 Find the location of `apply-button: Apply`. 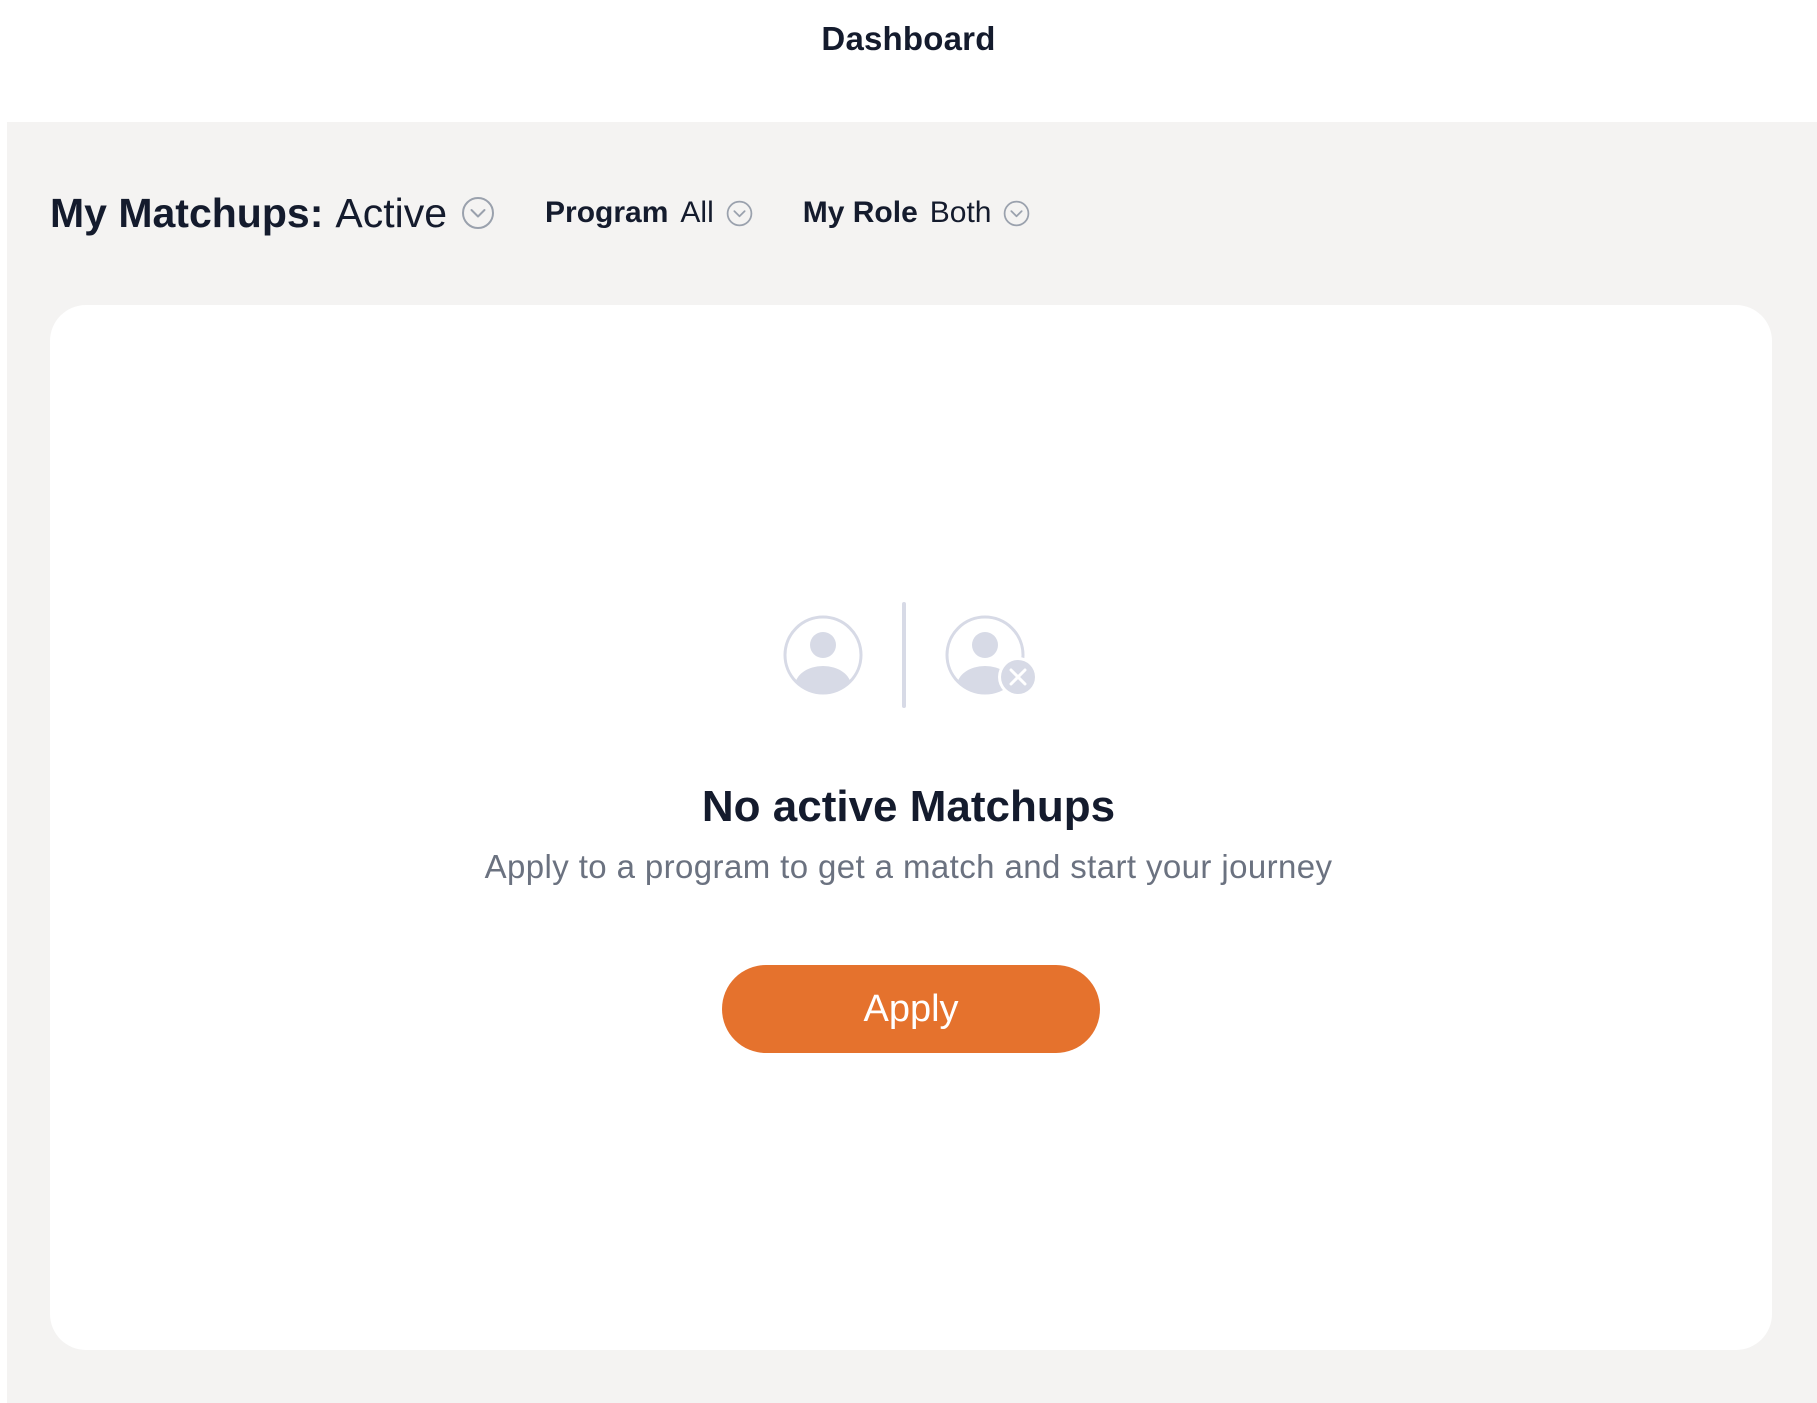

apply-button: Apply is located at coordinates (911, 1009).